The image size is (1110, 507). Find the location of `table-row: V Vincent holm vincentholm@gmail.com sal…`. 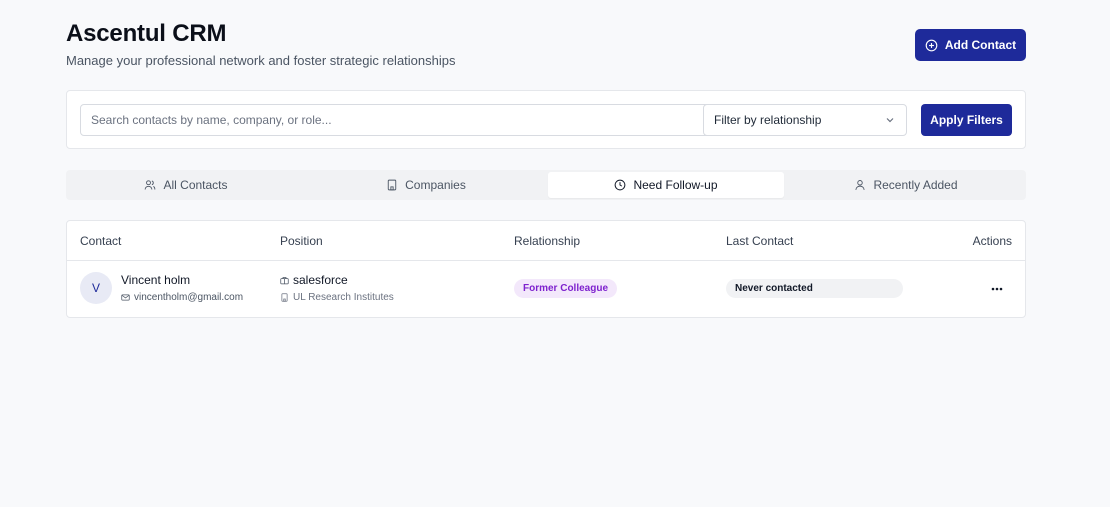

table-row: V Vincent holm vincentholm@gmail.com sal… is located at coordinates (546, 289).